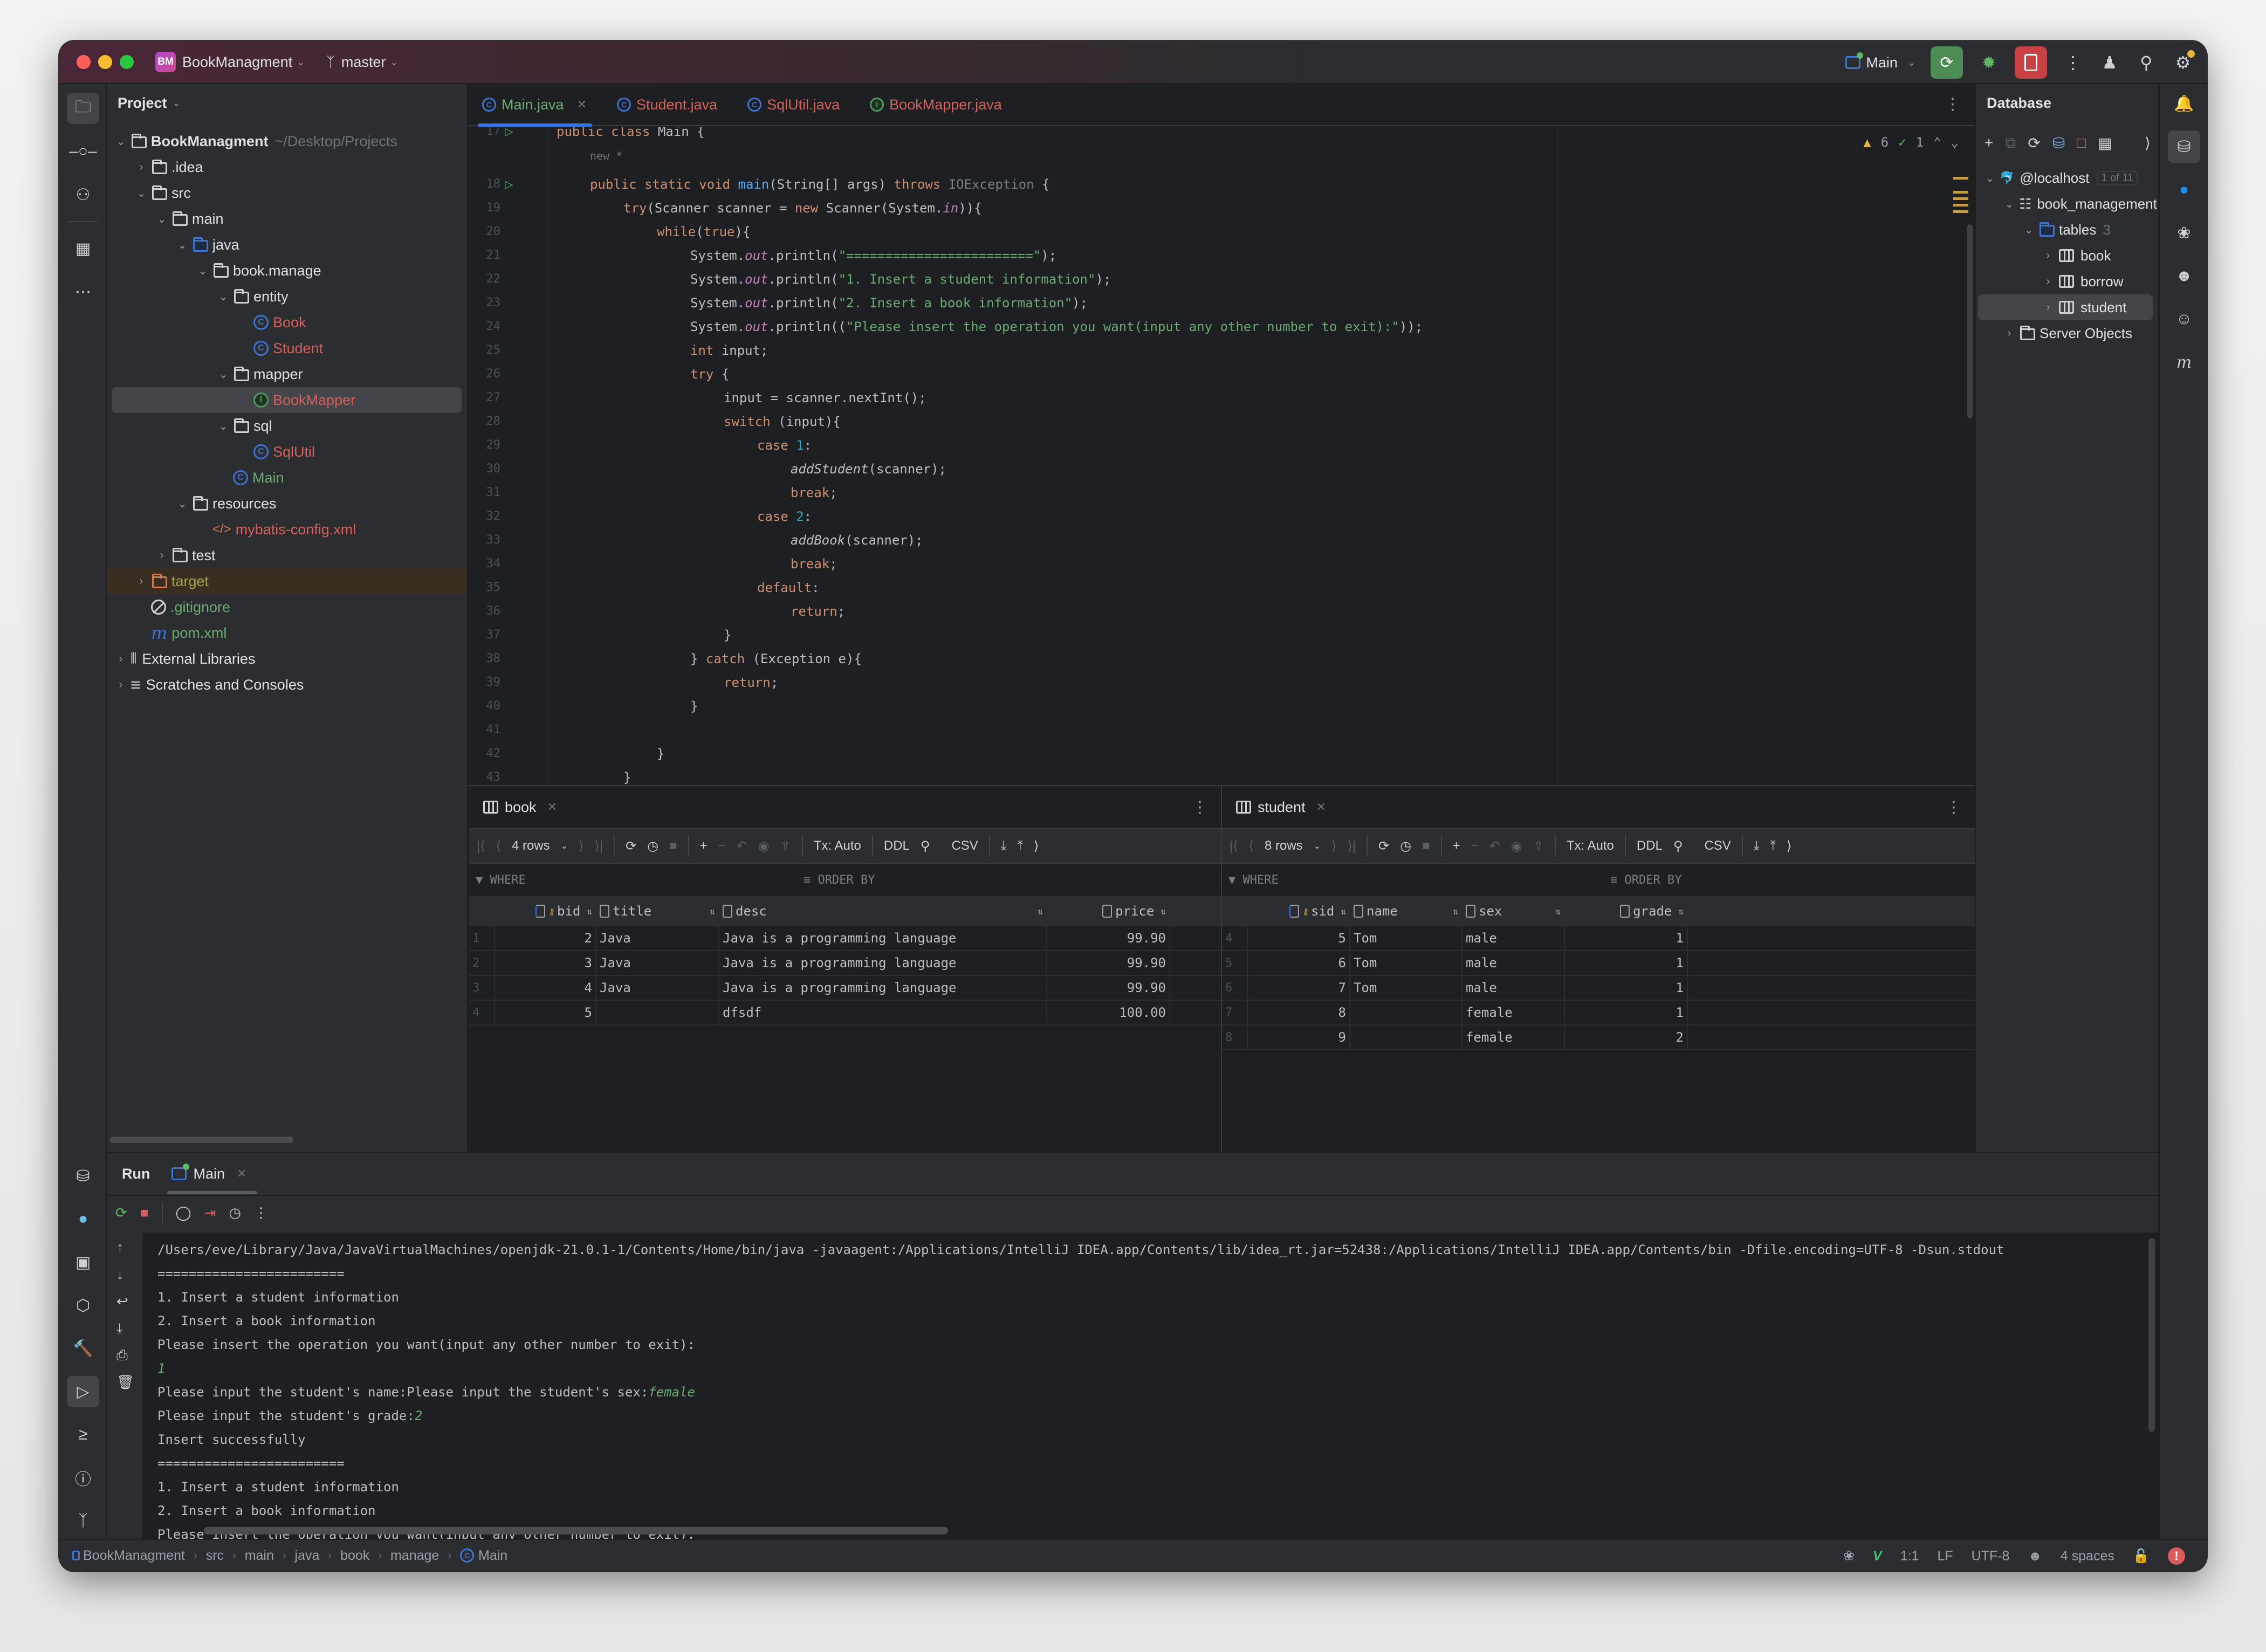 The width and height of the screenshot is (2266, 1652). I want to click on commit-tool-button: –○–, so click(83, 151).